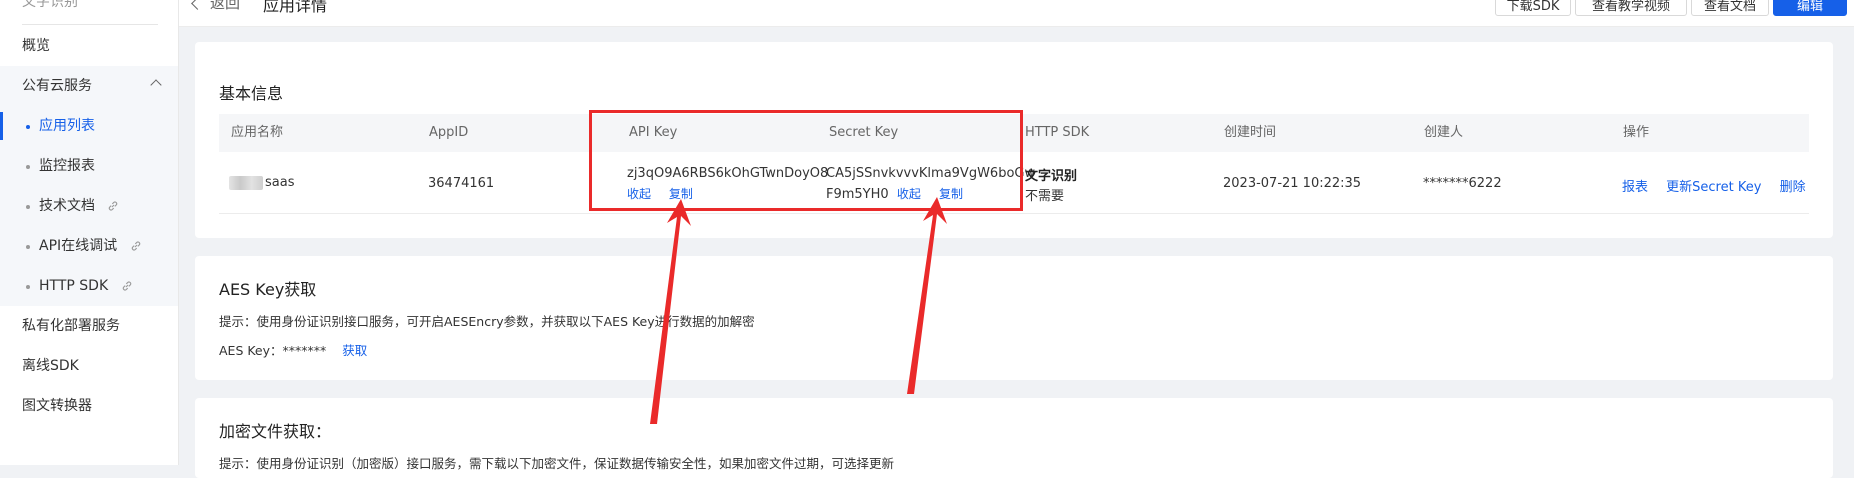 The width and height of the screenshot is (1854, 478). What do you see at coordinates (57, 406) in the screenshot?
I see `sidebar-item-label: 图文转换器` at bounding box center [57, 406].